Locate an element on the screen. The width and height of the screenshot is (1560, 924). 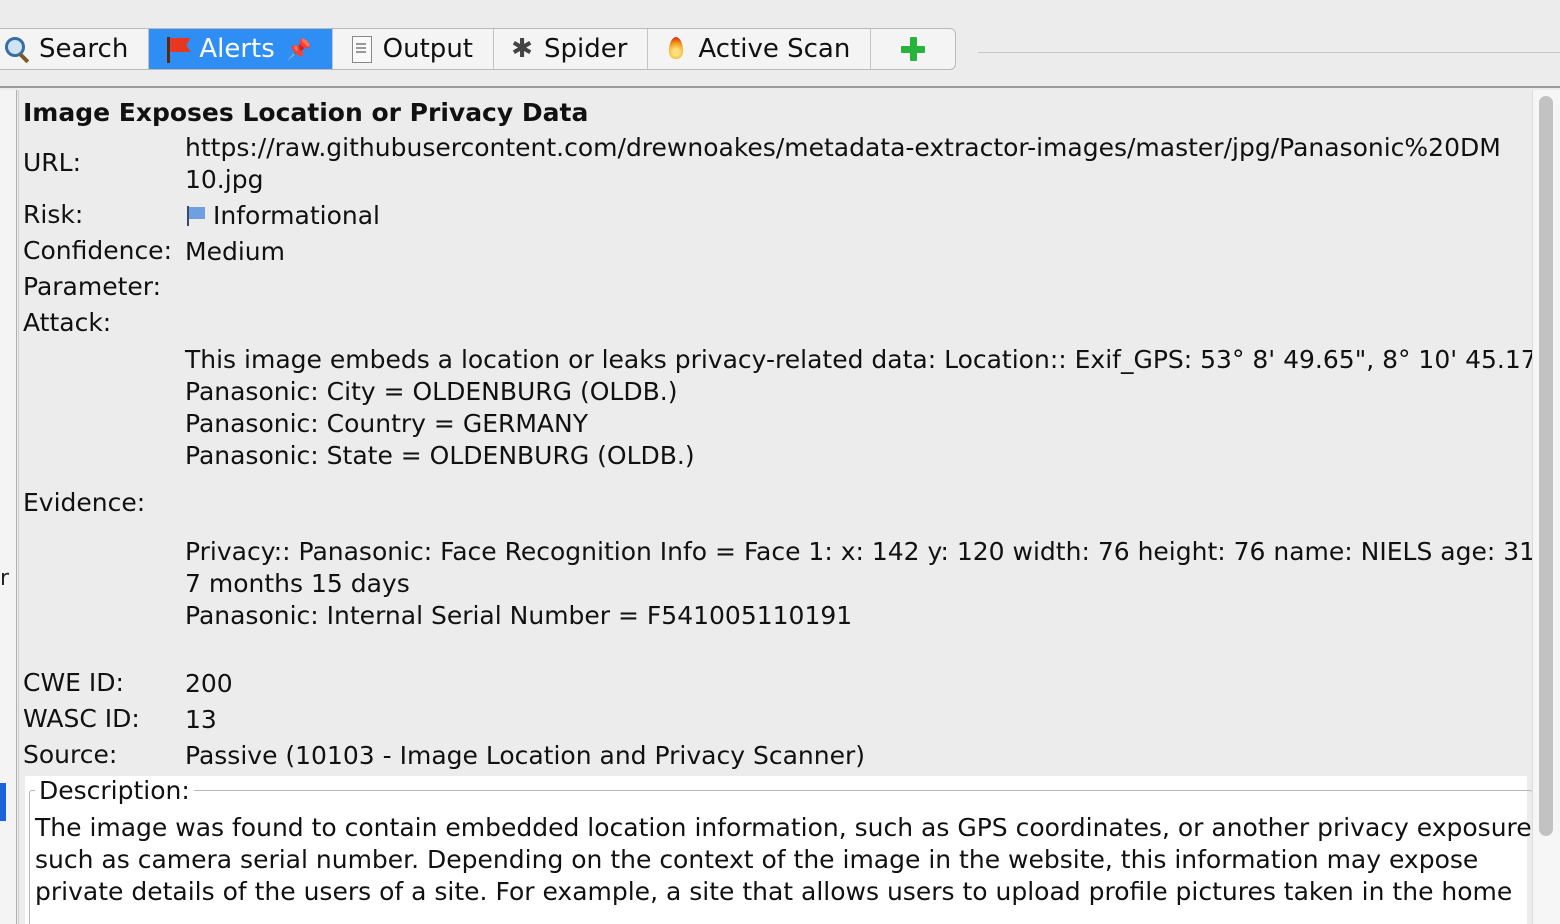
url-label: URL: is located at coordinates (52, 162).